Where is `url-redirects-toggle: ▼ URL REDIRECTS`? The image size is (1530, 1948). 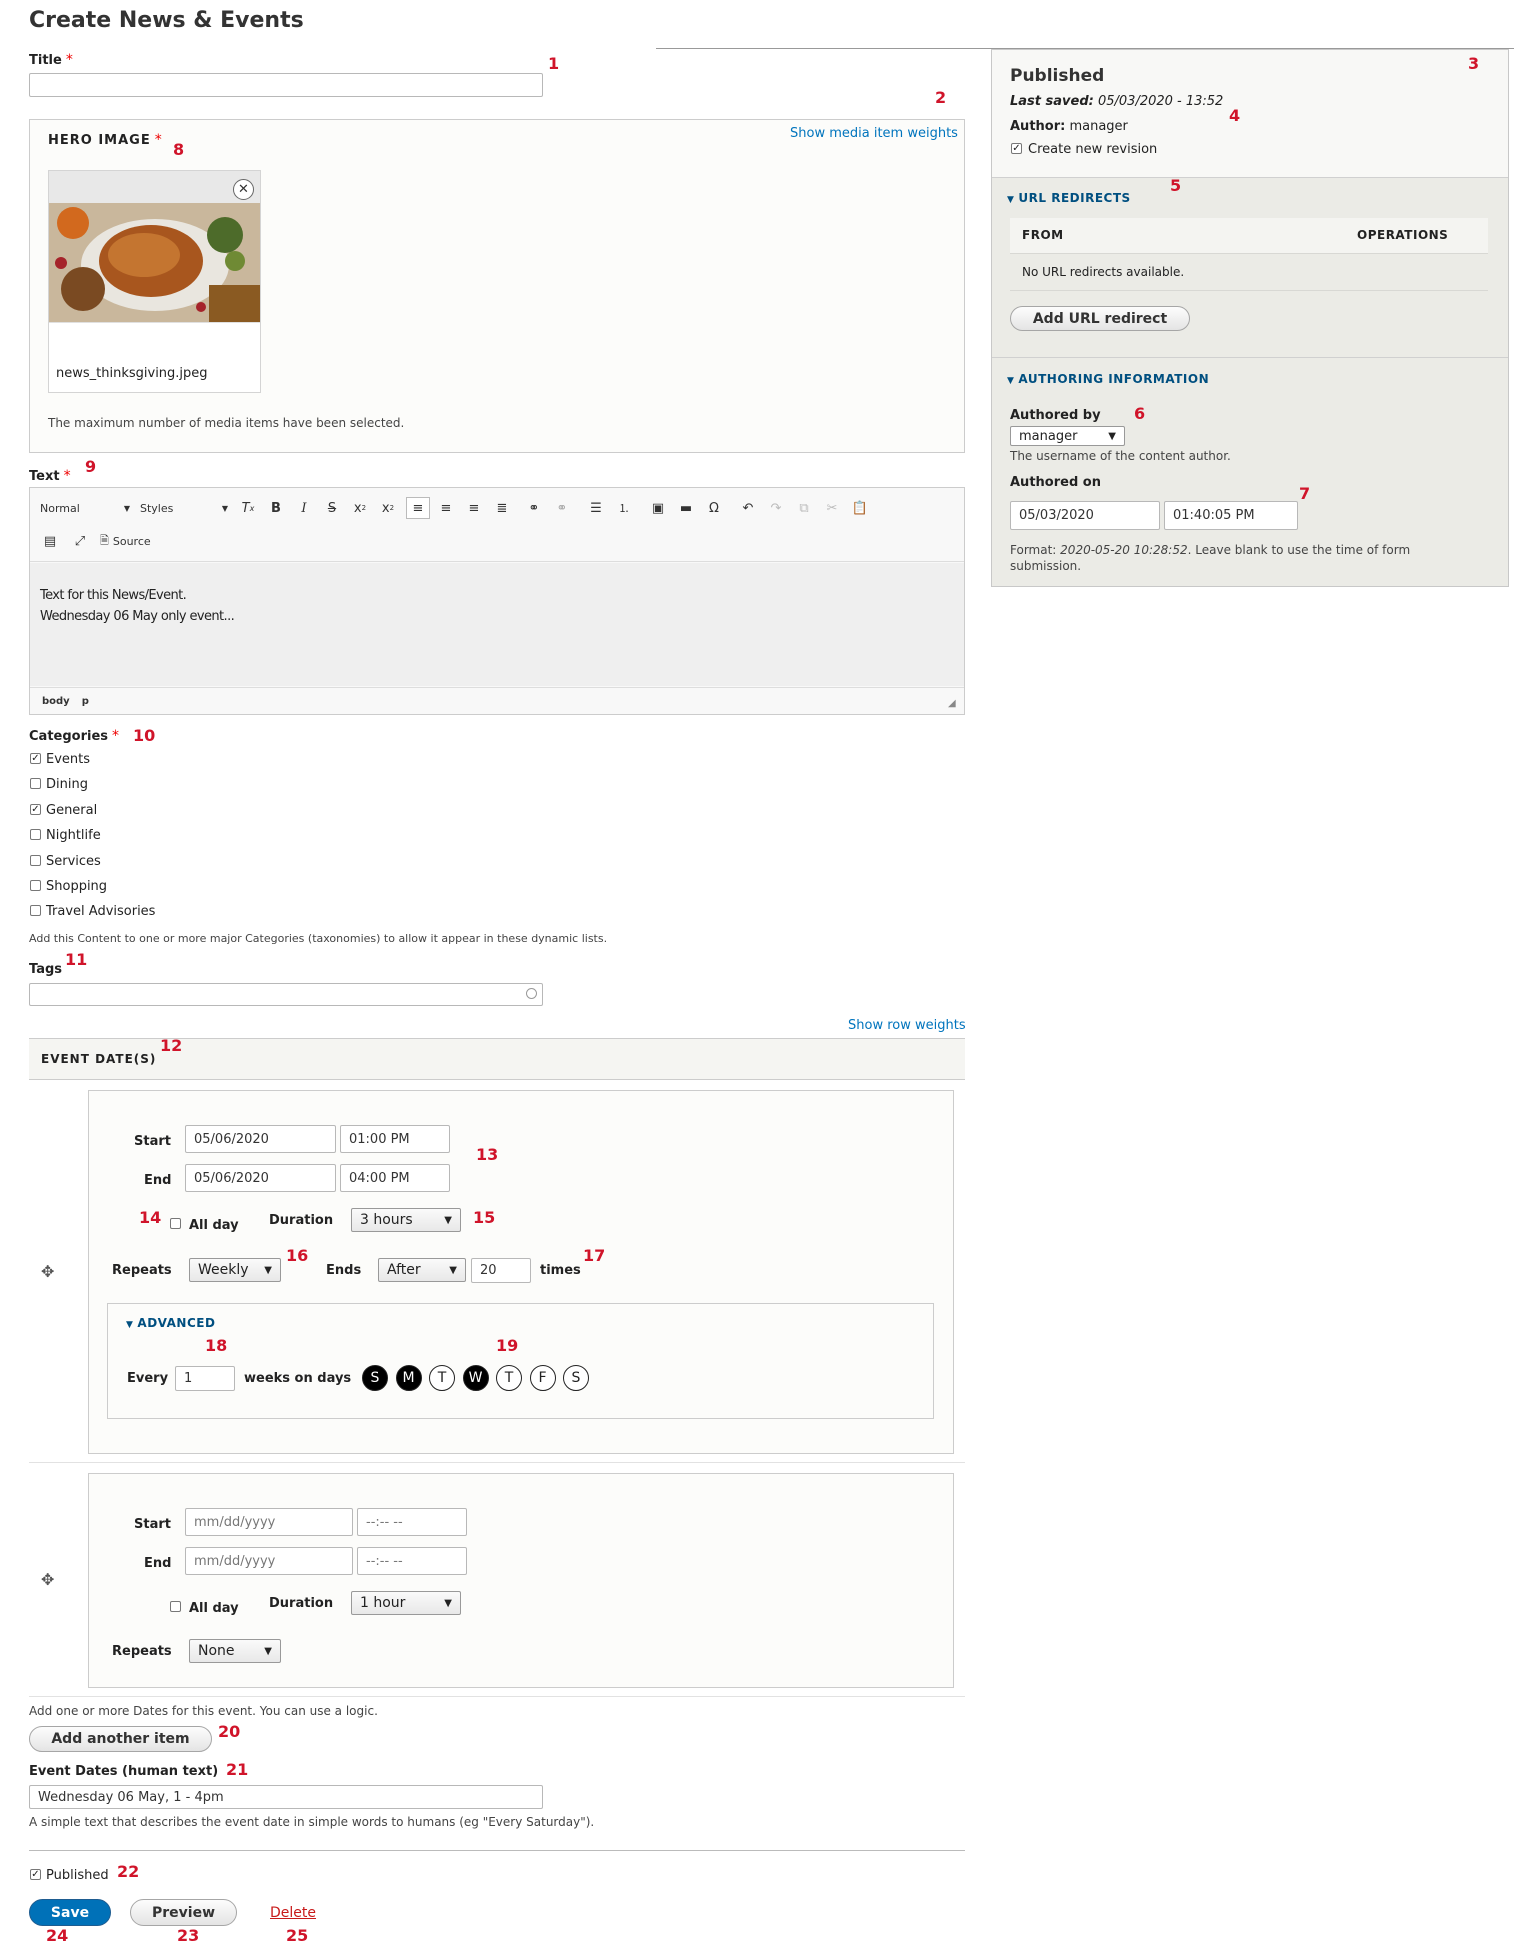
url-redirects-toggle: ▼ URL REDIRECTS is located at coordinates (1069, 198).